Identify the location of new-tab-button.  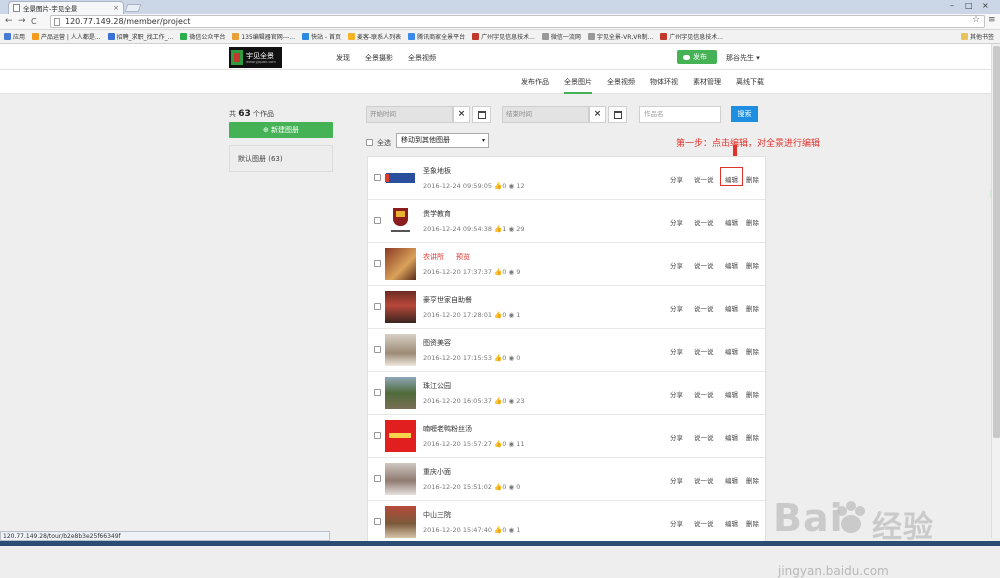
(133, 8).